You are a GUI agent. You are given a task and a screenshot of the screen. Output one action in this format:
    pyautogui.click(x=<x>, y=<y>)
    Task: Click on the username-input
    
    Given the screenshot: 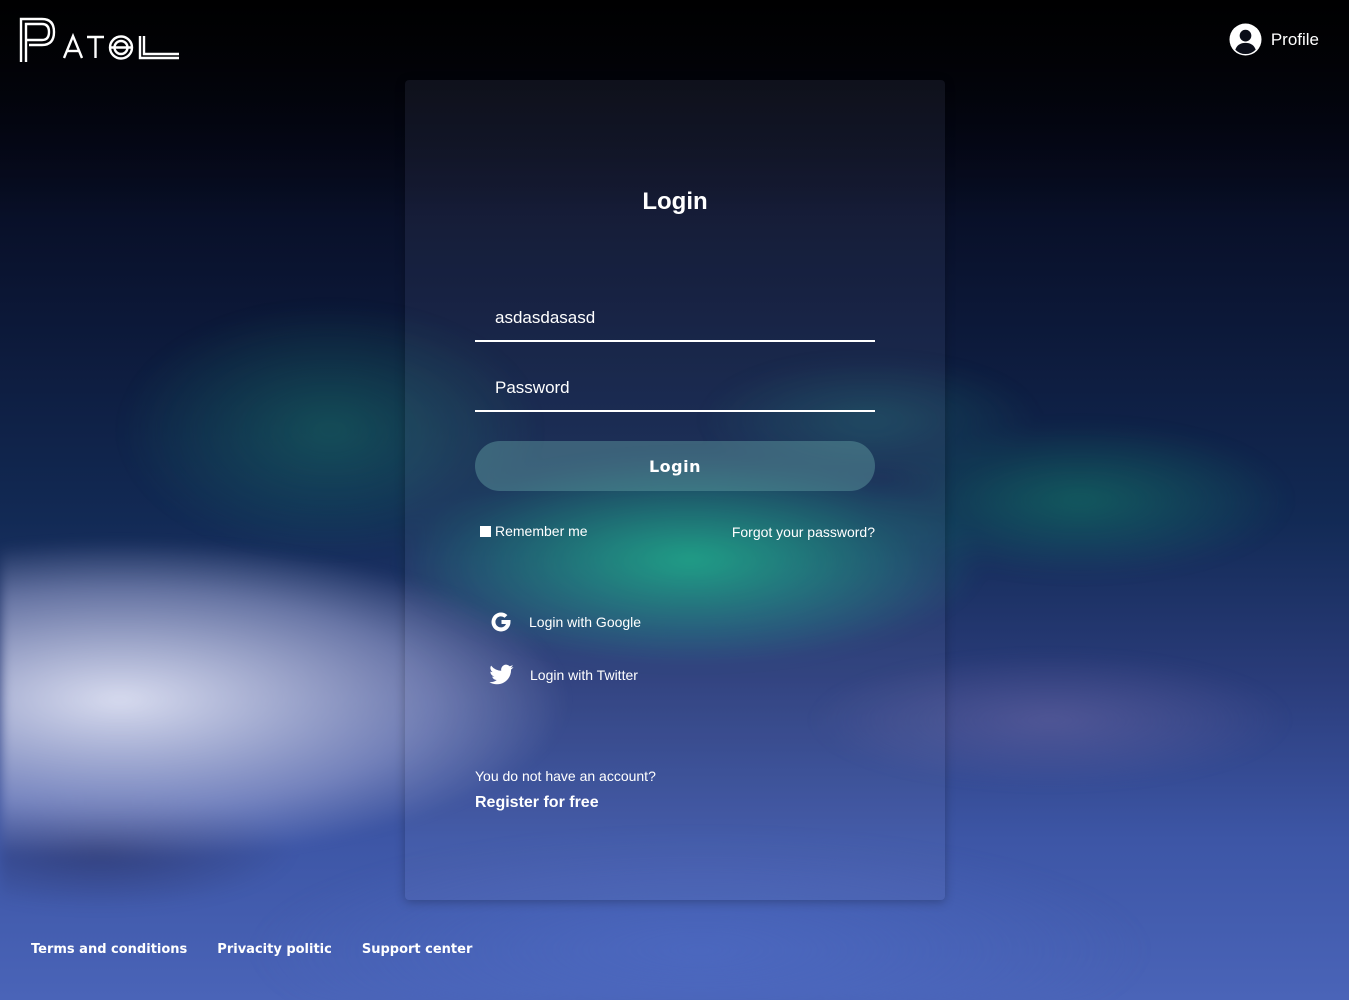 What is the action you would take?
    pyautogui.click(x=675, y=318)
    